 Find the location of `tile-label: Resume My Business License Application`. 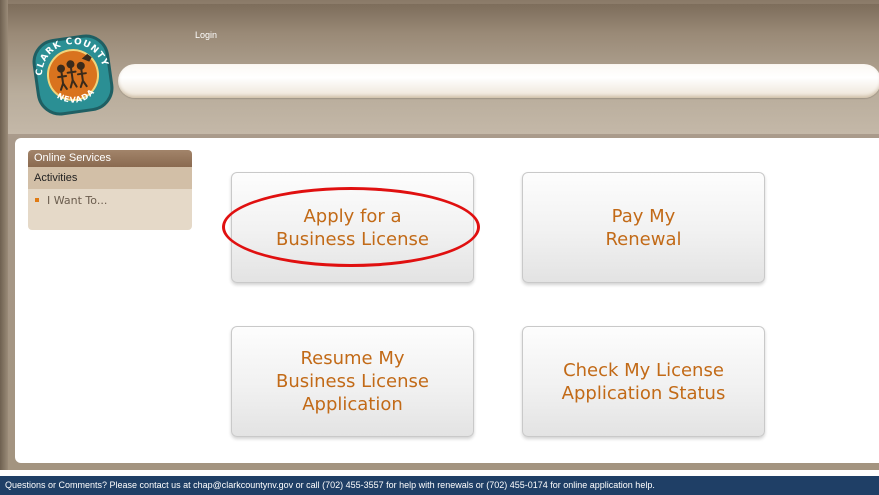

tile-label: Resume My Business License Application is located at coordinates (352, 381).